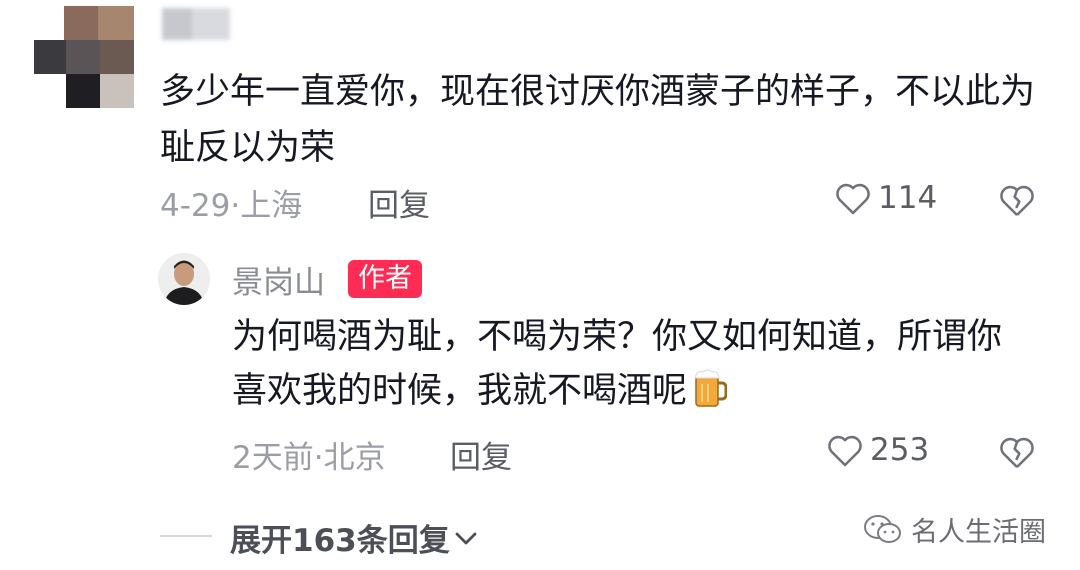 Image resolution: width=1080 pixels, height=570 pixels. Describe the element at coordinates (309, 458) in the screenshot. I see `reply-date-location: 2天前·北京` at that location.